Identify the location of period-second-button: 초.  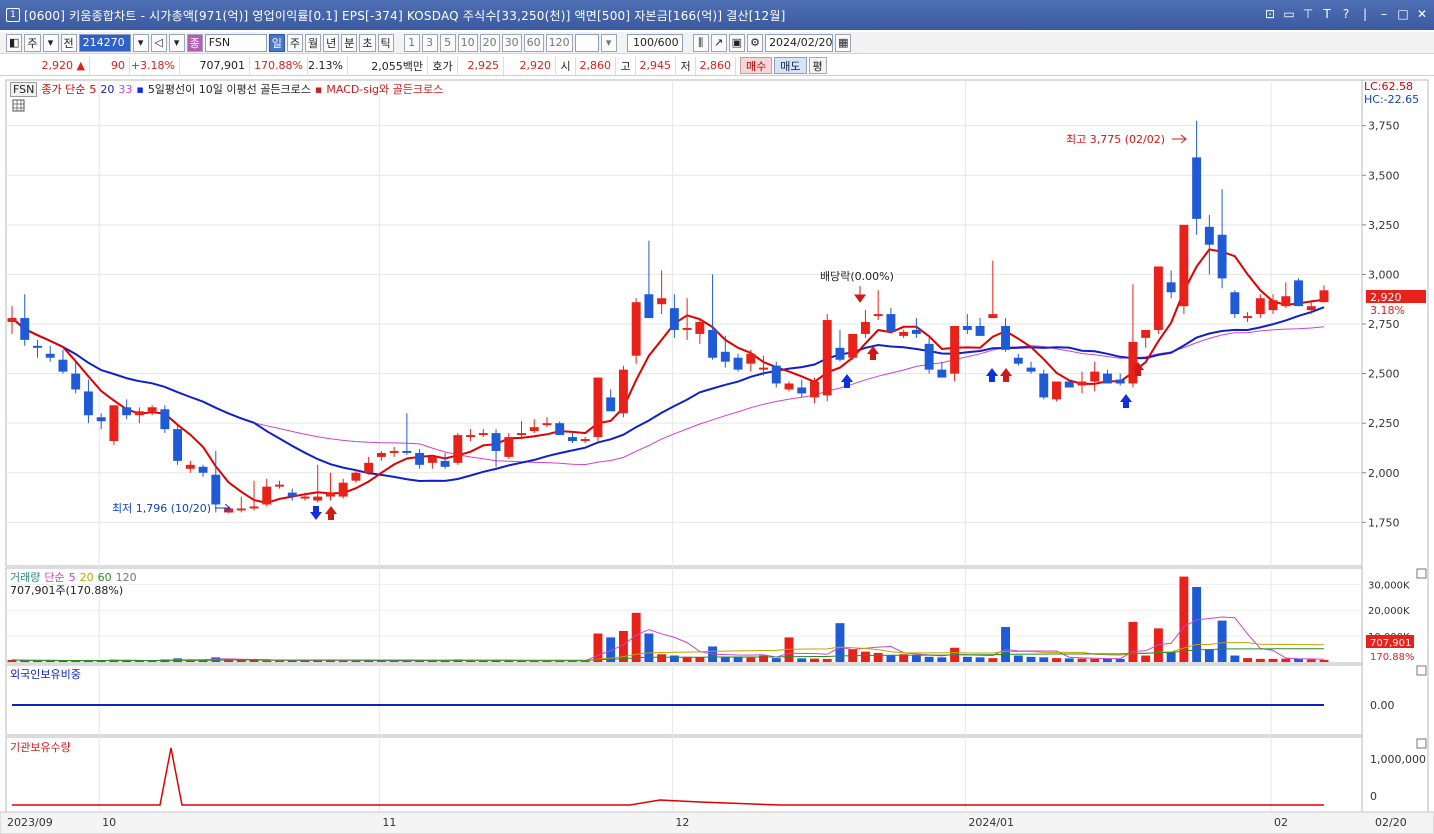
(367, 42).